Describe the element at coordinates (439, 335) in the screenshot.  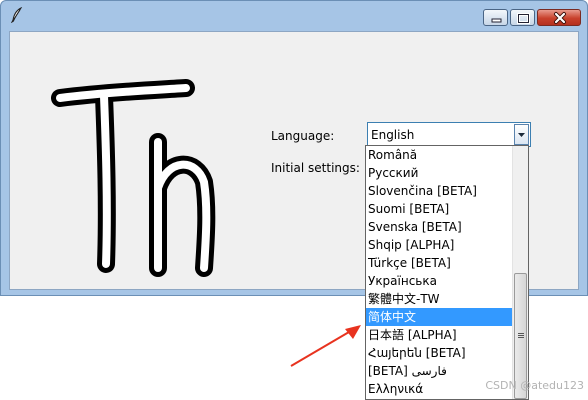
I see `language-option: 日本語 [ALPHA]` at that location.